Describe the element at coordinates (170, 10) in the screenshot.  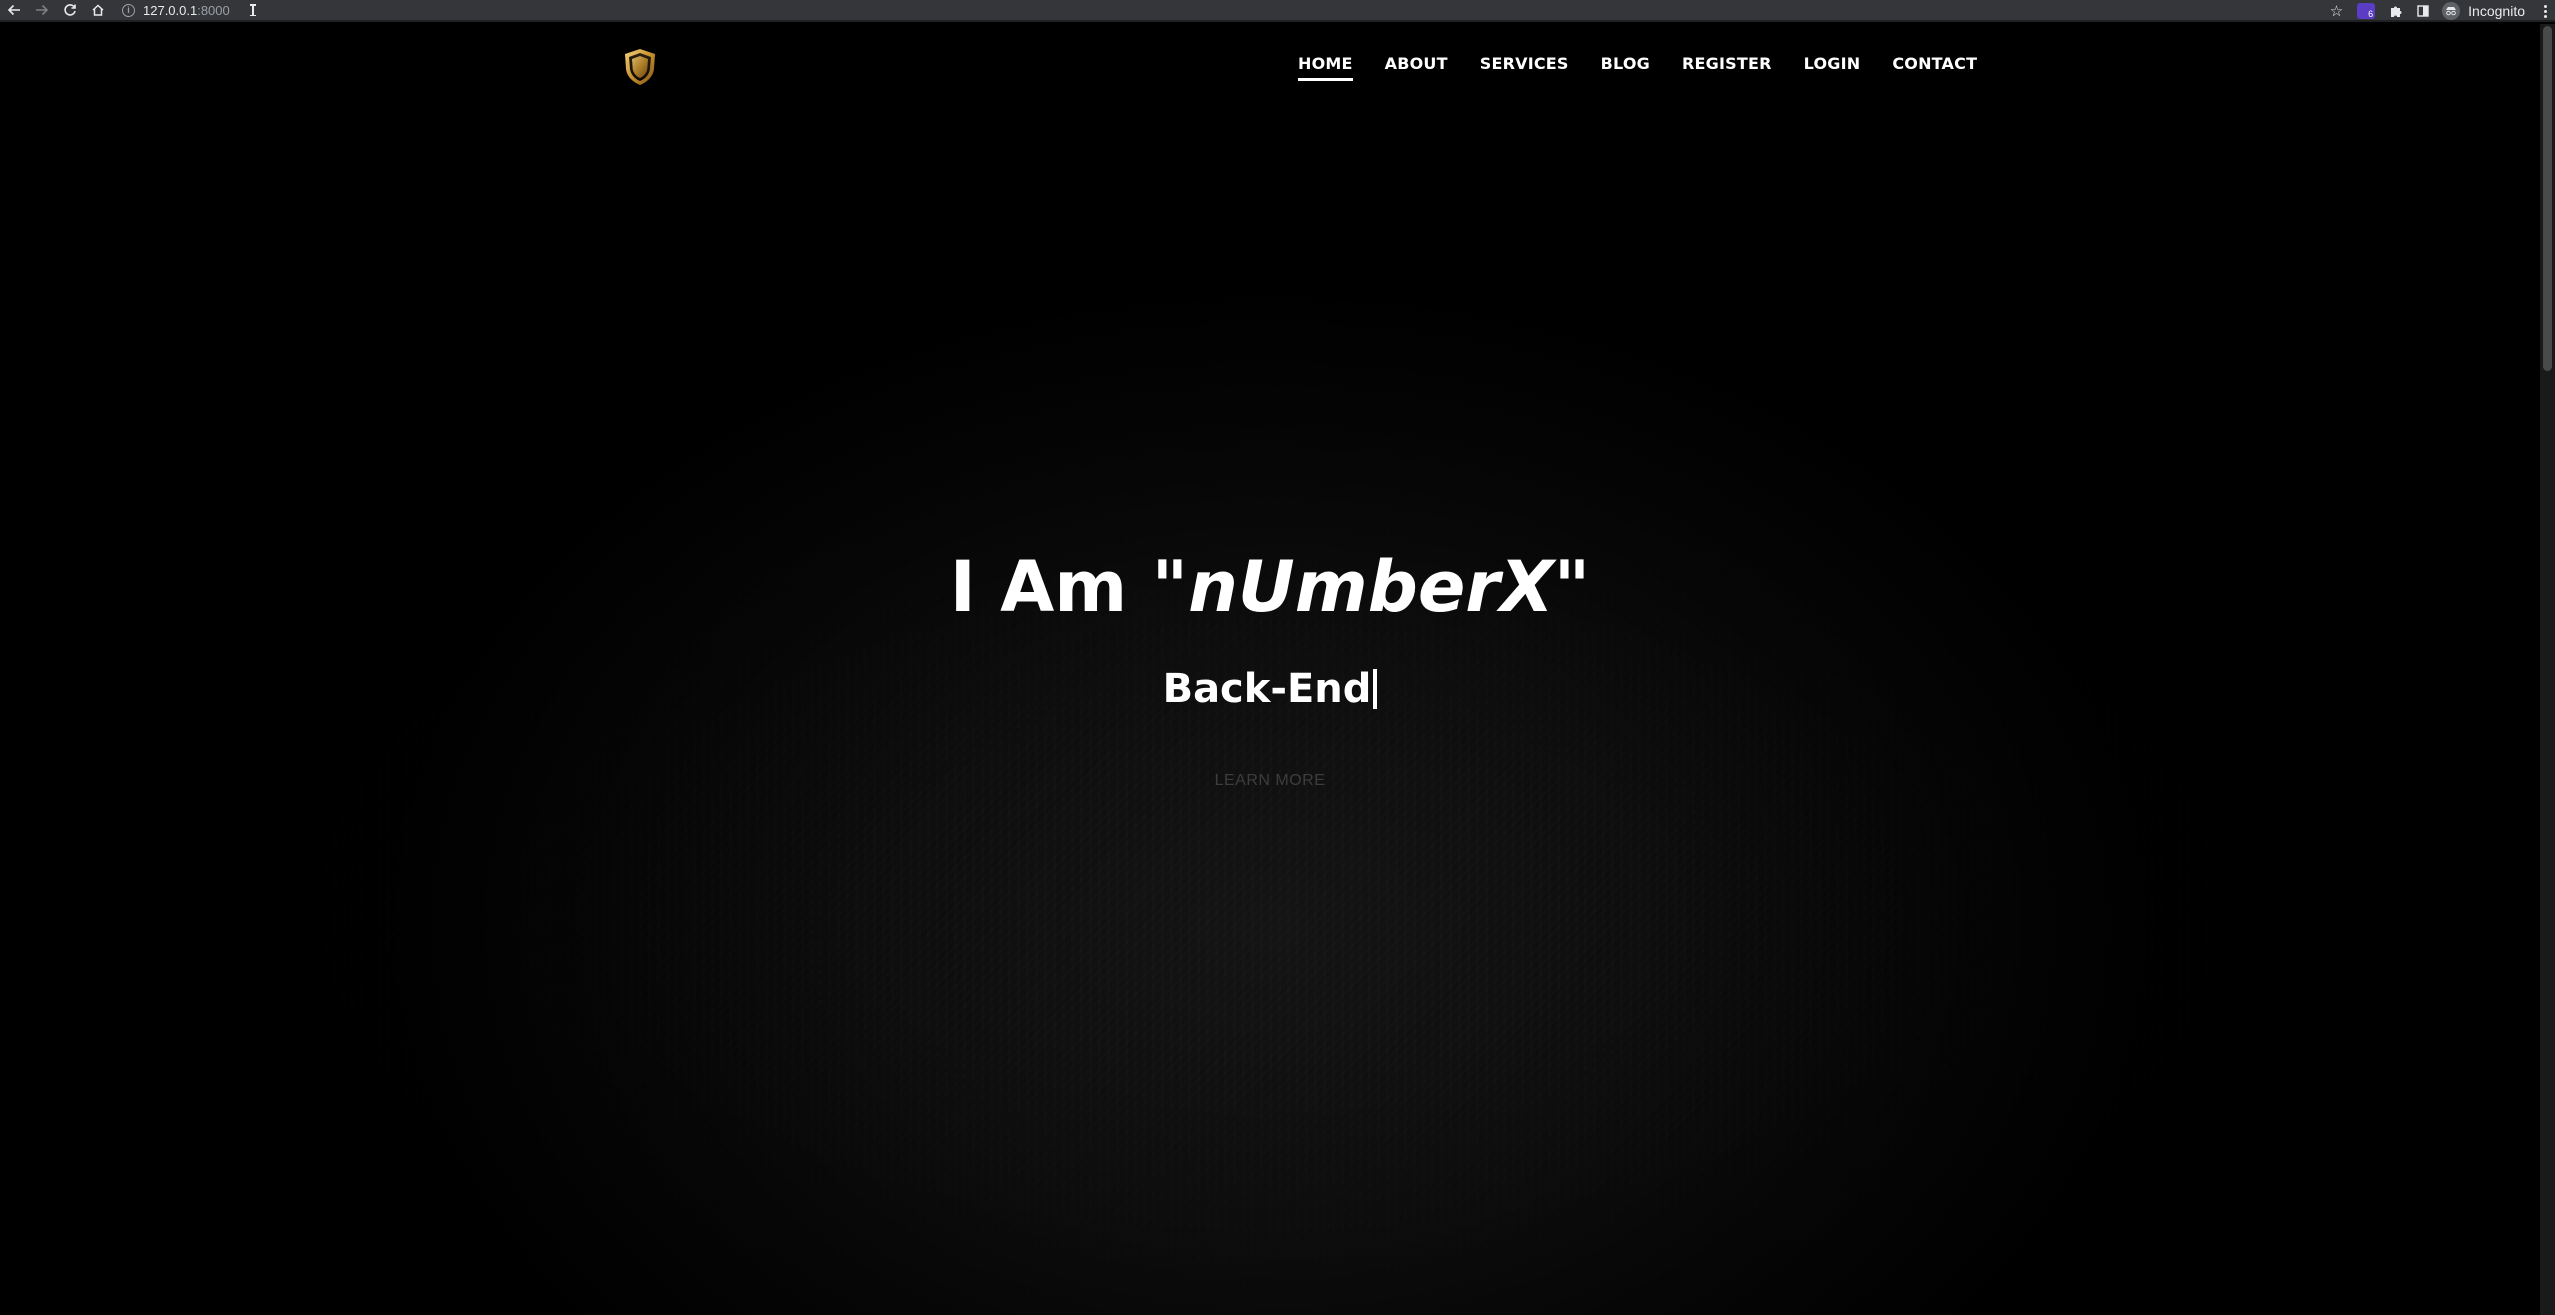
I see `url-host: 127.0.0.1` at that location.